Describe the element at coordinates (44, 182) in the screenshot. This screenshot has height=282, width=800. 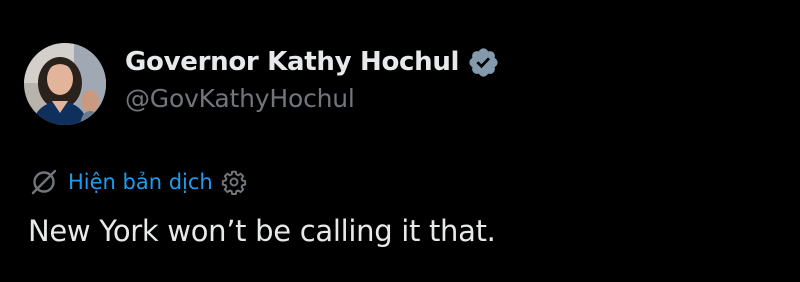
I see `translate-off-icon` at that location.